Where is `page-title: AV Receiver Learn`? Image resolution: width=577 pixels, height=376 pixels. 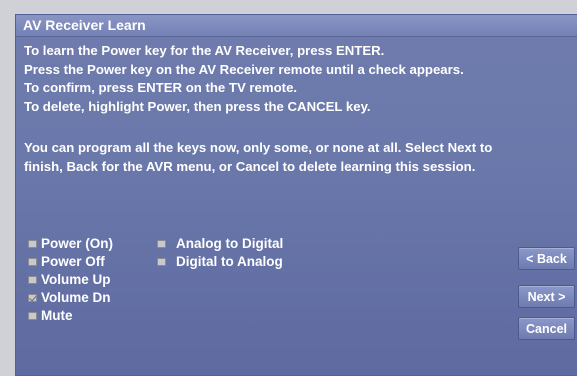
page-title: AV Receiver Learn is located at coordinates (84, 25).